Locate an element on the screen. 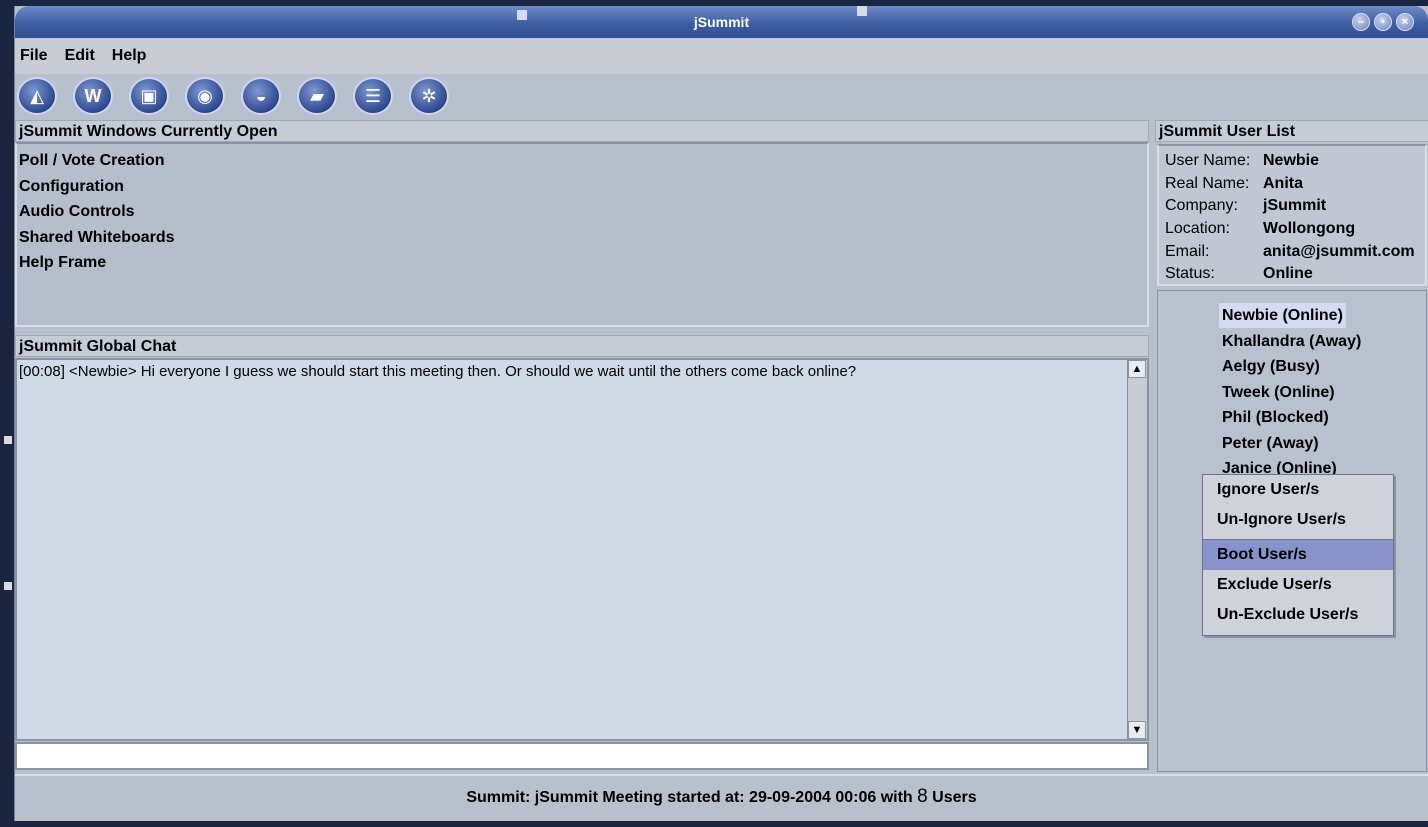 Image resolution: width=1428 pixels, height=827 pixels. close-icon: × is located at coordinates (1405, 22).